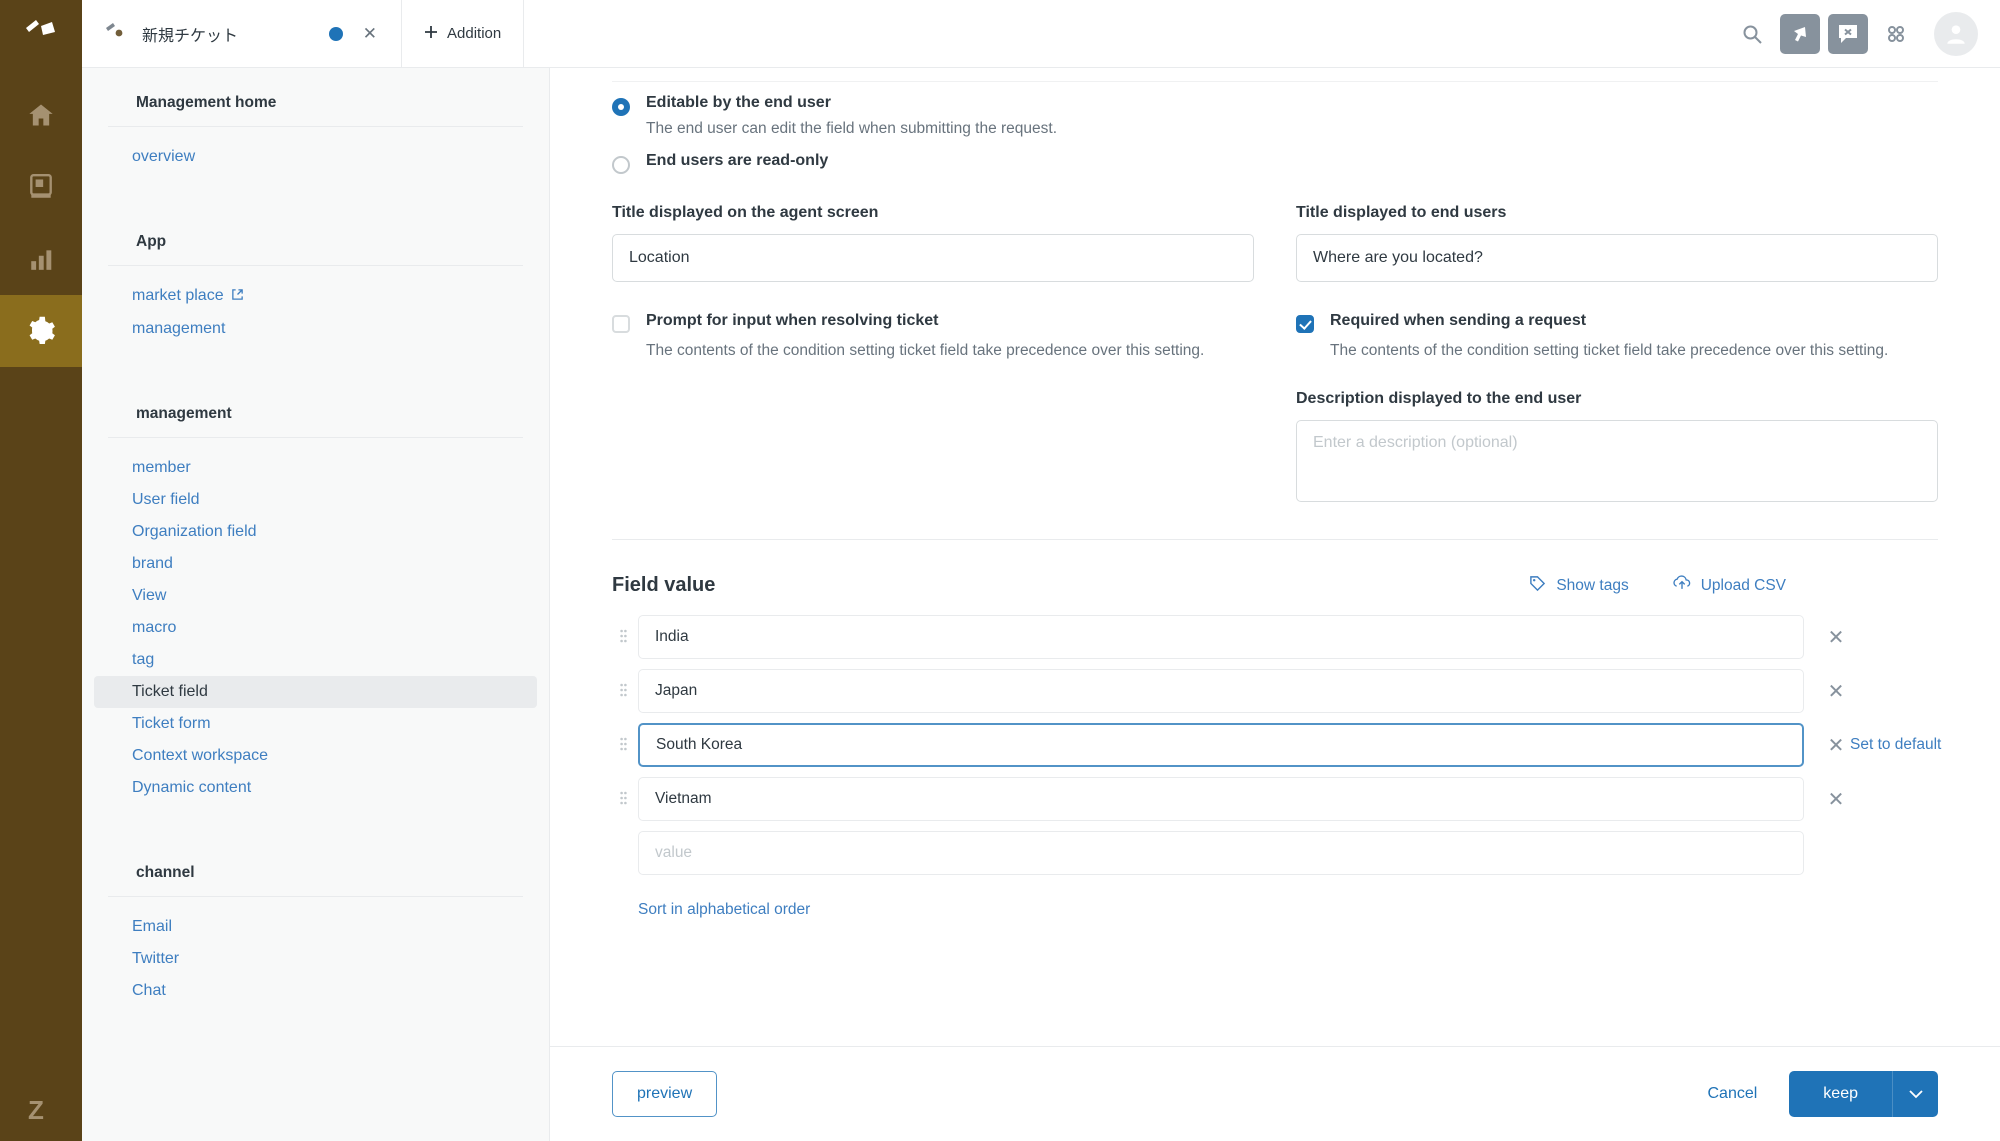 The height and width of the screenshot is (1141, 2000). Describe the element at coordinates (621, 107) in the screenshot. I see `radio-editable` at that location.